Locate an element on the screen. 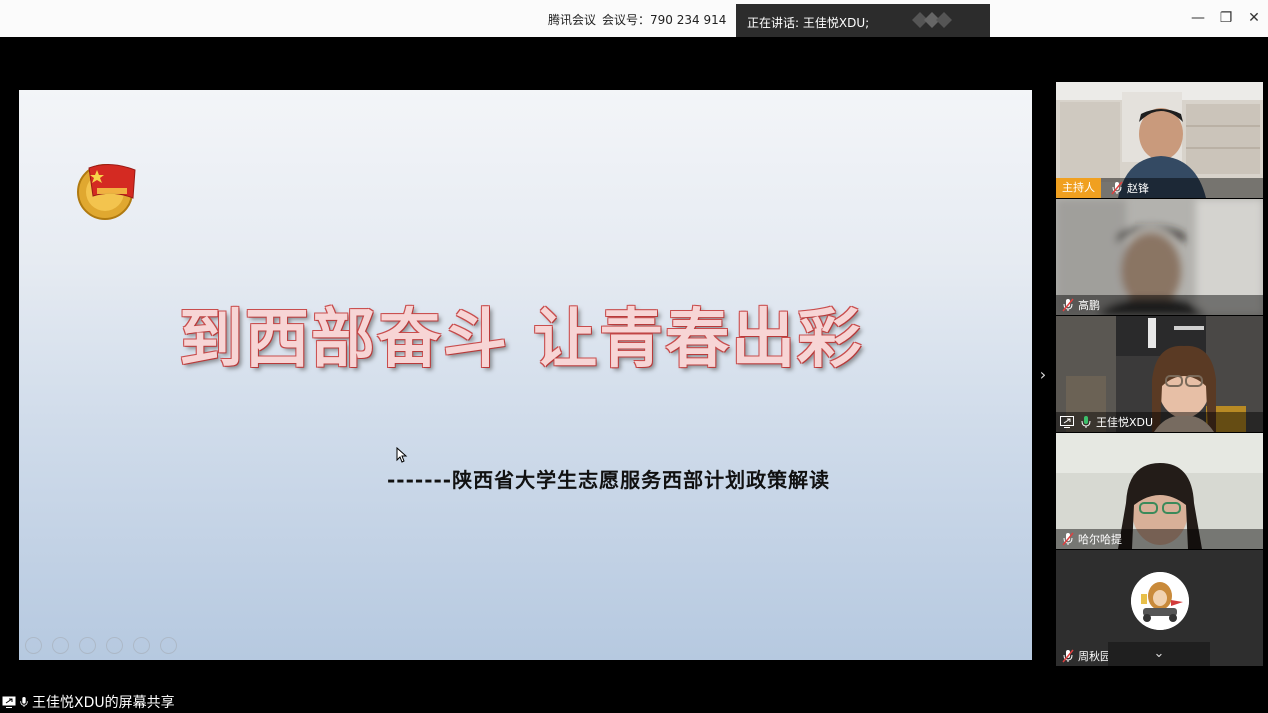  cartoon-avatar-icon is located at coordinates (1160, 601).